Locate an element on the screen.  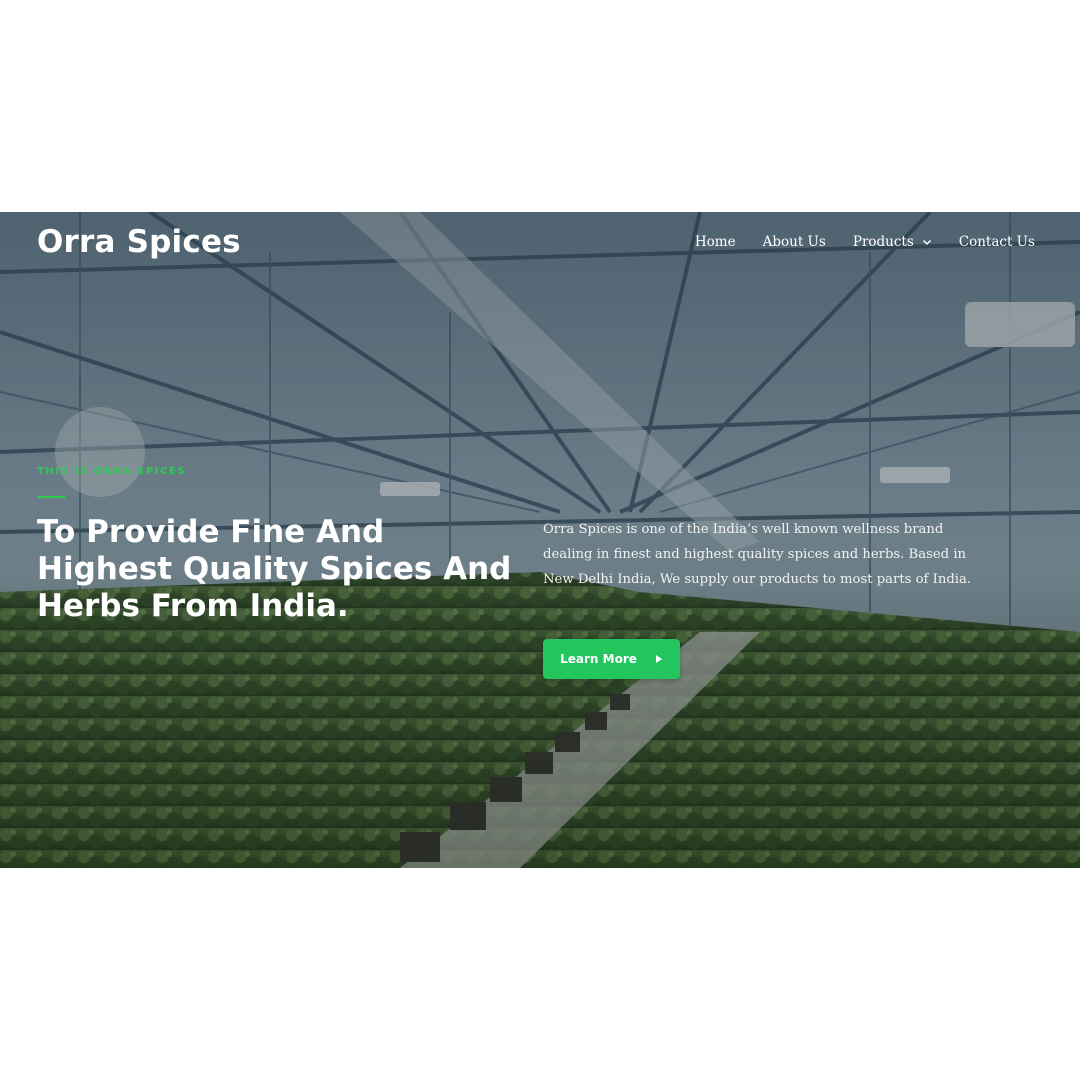
nav-item-contact-us: Contact Us is located at coordinates (997, 242).